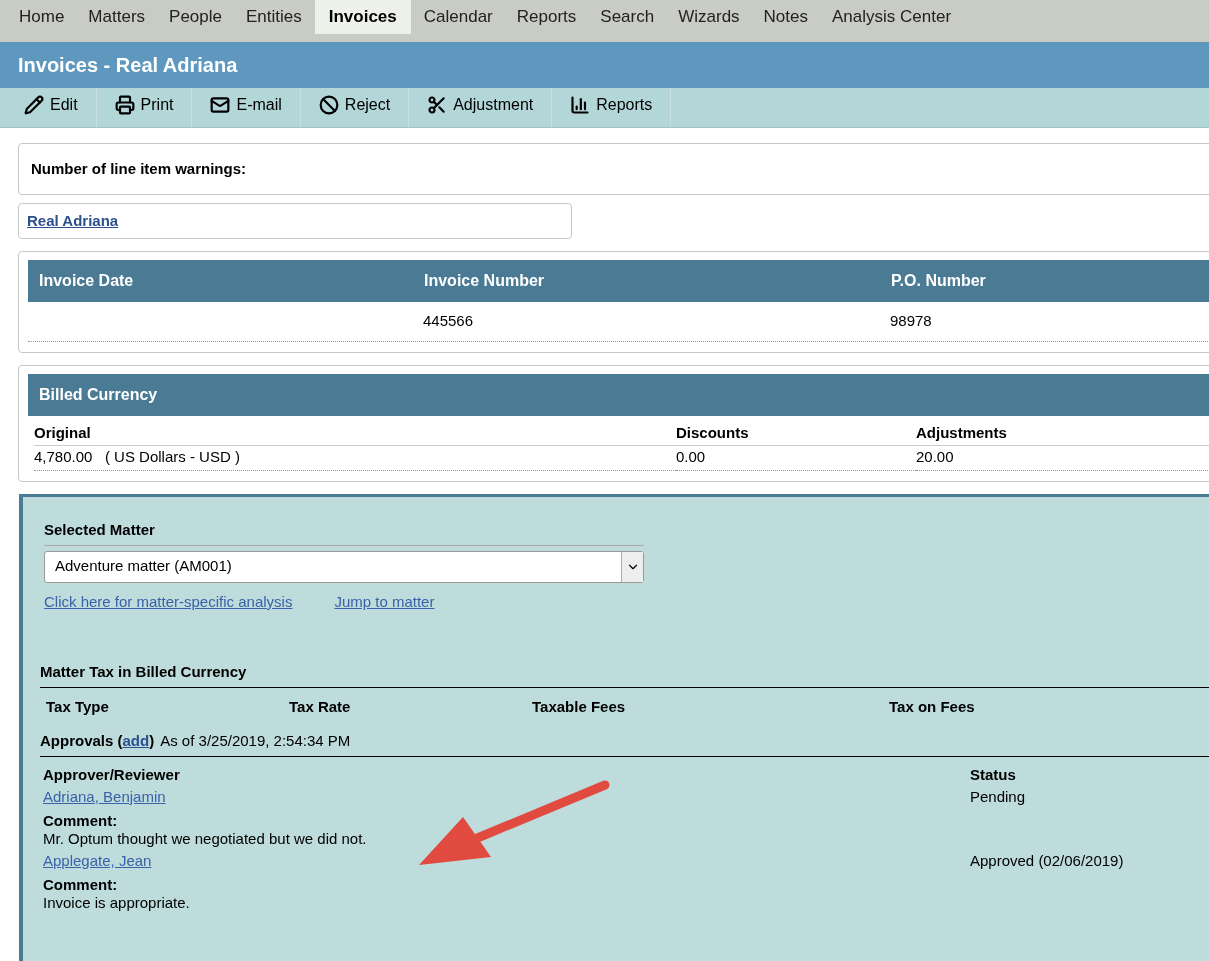  Describe the element at coordinates (139, 168) in the screenshot. I see `warnings-label: Number of line item warnings:` at that location.